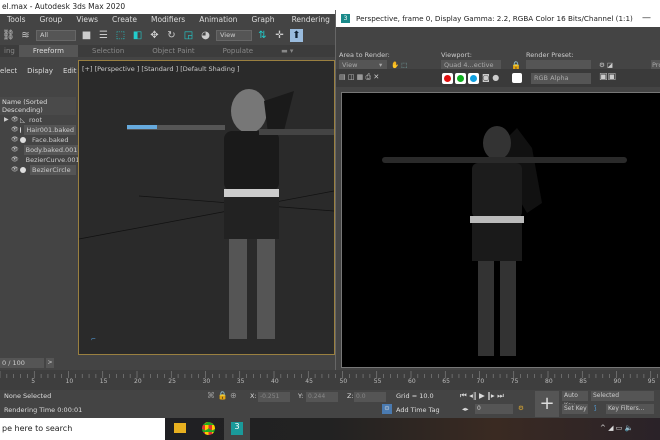 The width and height of the screenshot is (660, 440). I want to click on tick-label: 20, so click(138, 381).